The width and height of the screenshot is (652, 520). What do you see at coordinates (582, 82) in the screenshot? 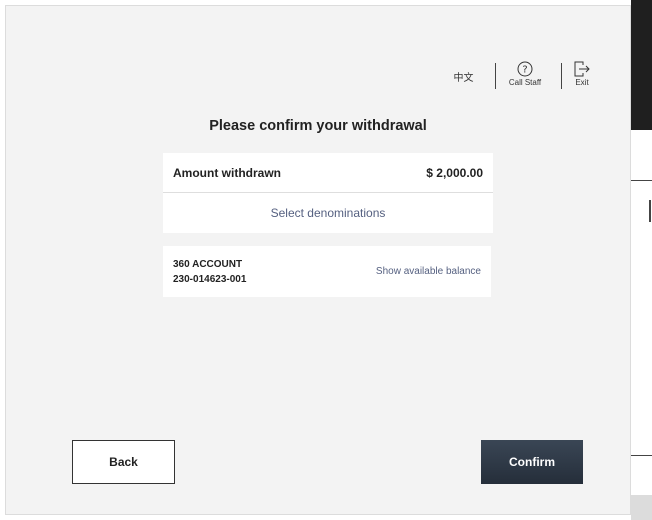
I see `exit-label: Exit` at bounding box center [582, 82].